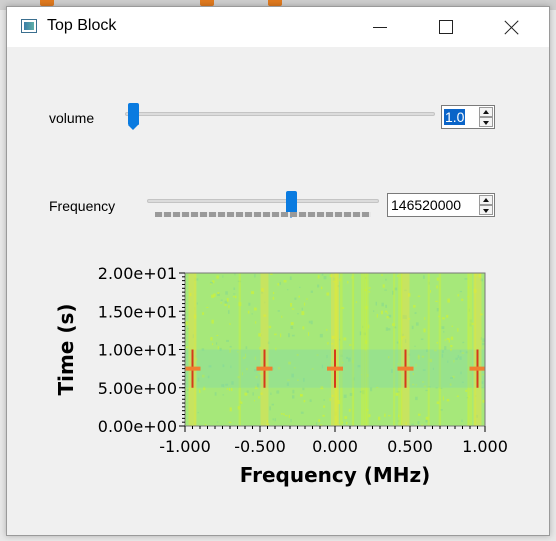  I want to click on y-tick-label: 1.50e+01, so click(137, 311).